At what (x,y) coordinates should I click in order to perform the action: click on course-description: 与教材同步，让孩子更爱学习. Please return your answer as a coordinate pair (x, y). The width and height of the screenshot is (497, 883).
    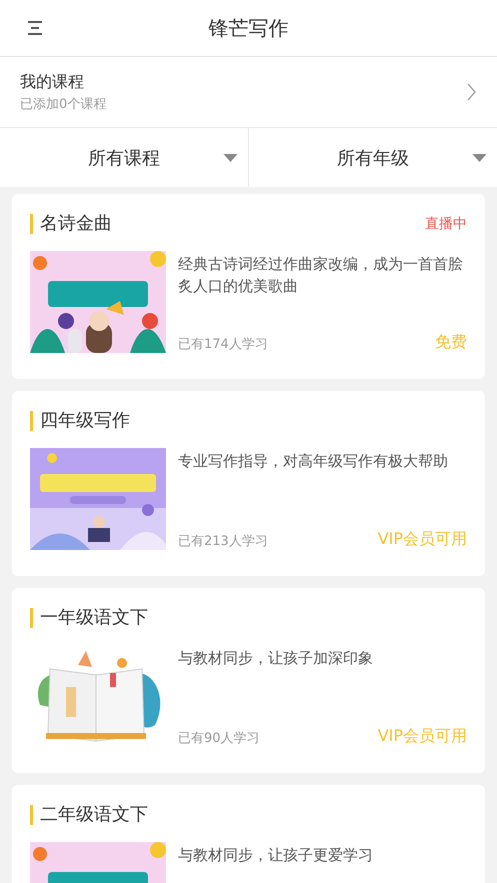
    Looking at the image, I should click on (276, 855).